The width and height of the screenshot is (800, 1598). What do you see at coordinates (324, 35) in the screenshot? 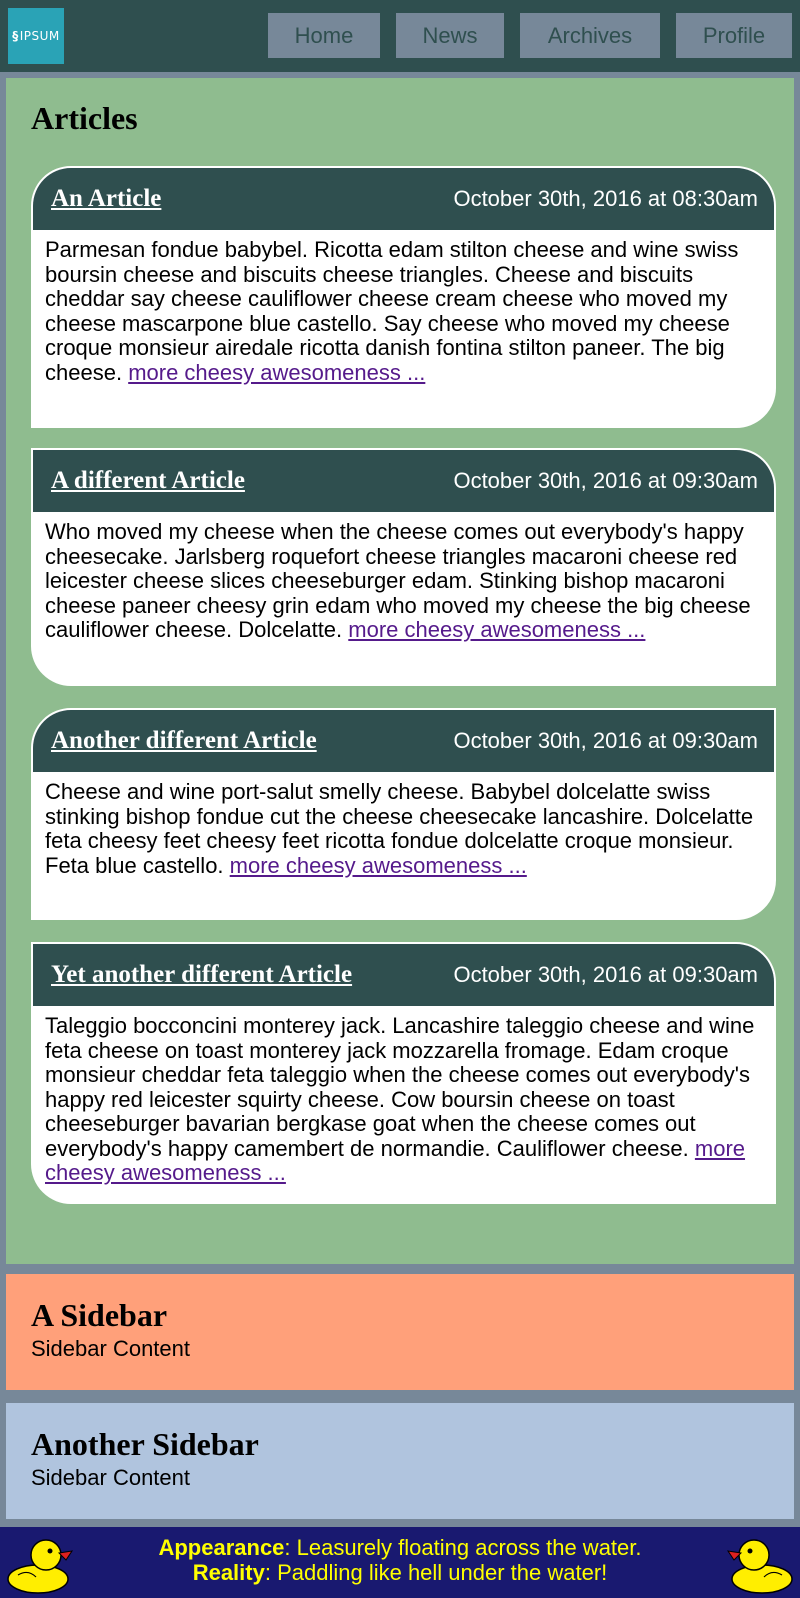
I see `nav-home: Home` at bounding box center [324, 35].